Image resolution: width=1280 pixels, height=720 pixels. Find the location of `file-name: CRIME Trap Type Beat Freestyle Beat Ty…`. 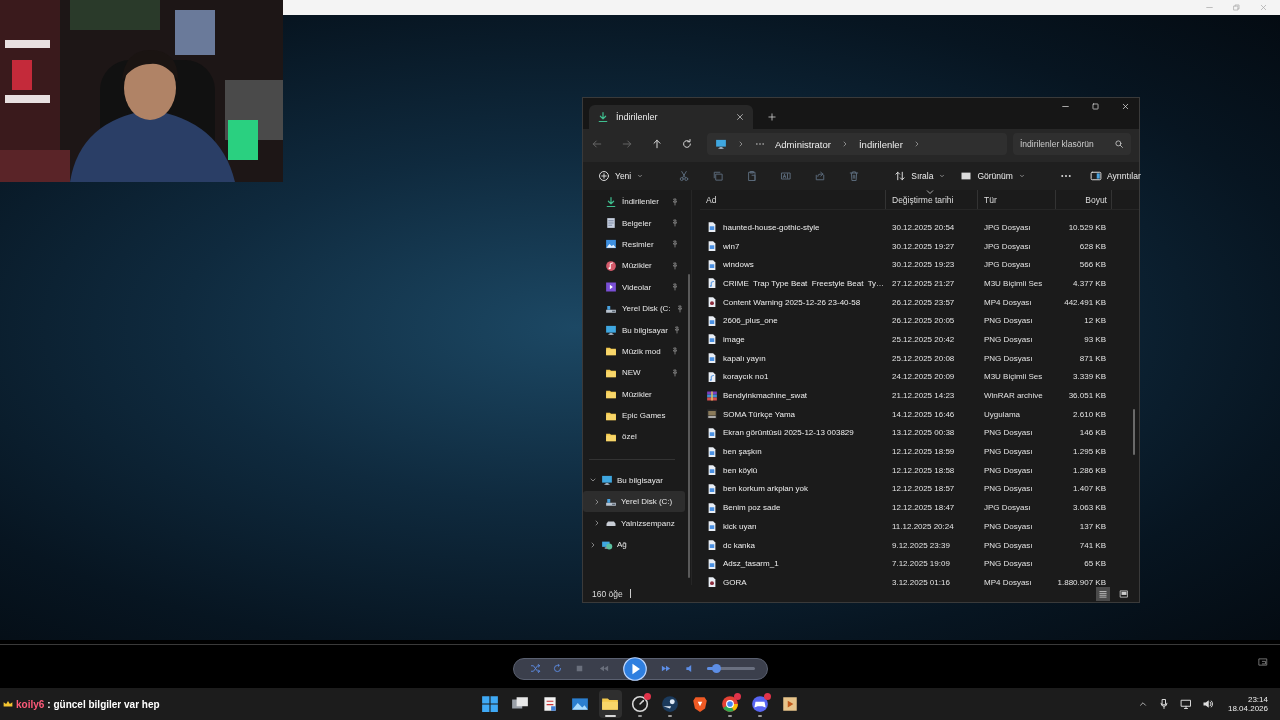

file-name: CRIME Trap Type Beat Freestyle Beat Ty… is located at coordinates (804, 283).